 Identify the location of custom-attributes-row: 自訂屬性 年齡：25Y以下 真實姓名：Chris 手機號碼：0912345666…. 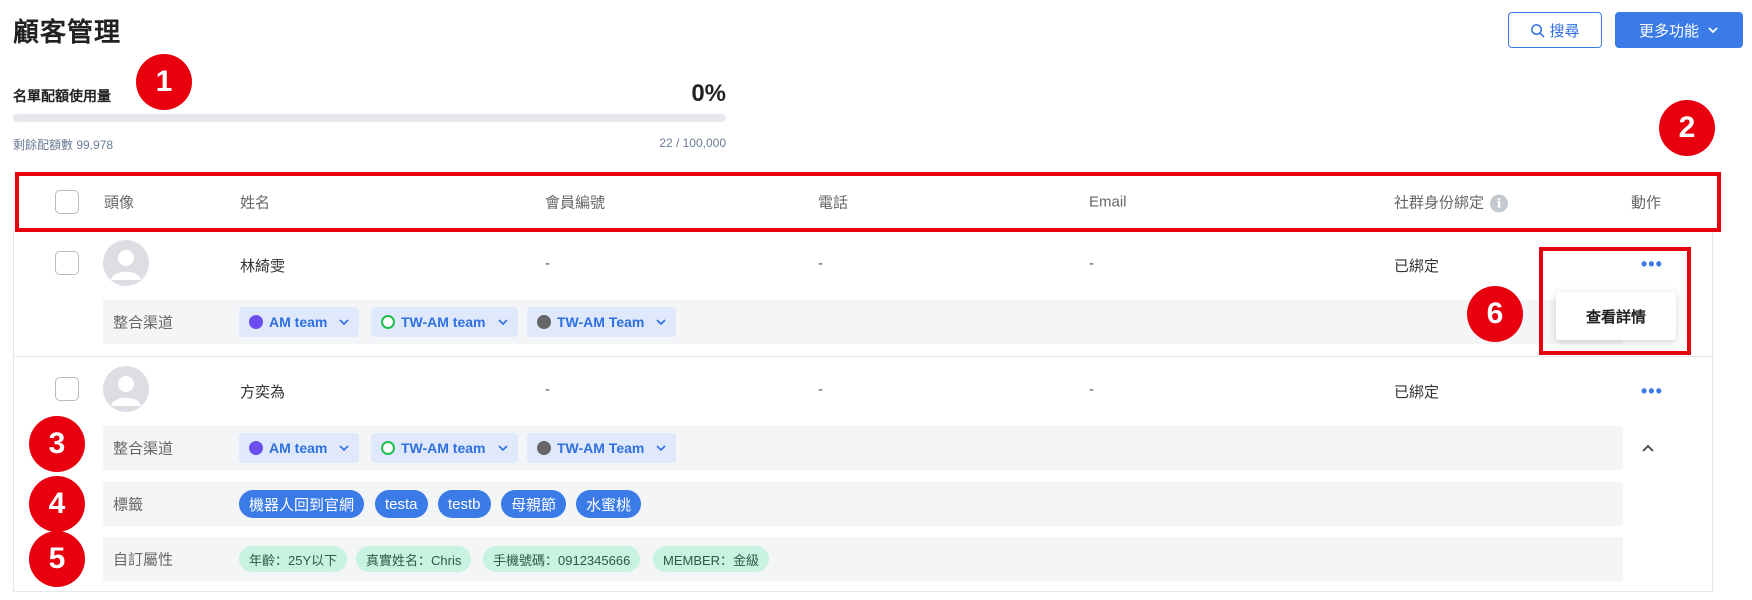
(863, 559).